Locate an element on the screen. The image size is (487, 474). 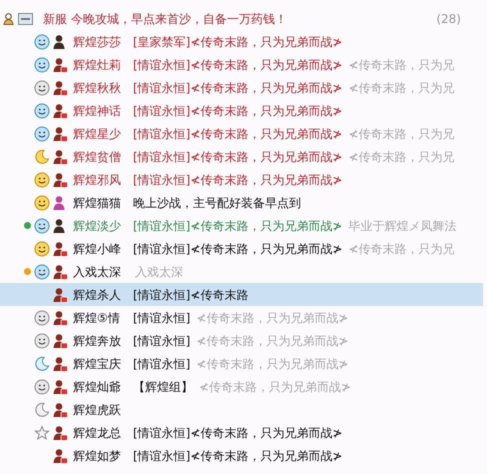
member-name: 辉煌灿爺 is located at coordinates (97, 387).